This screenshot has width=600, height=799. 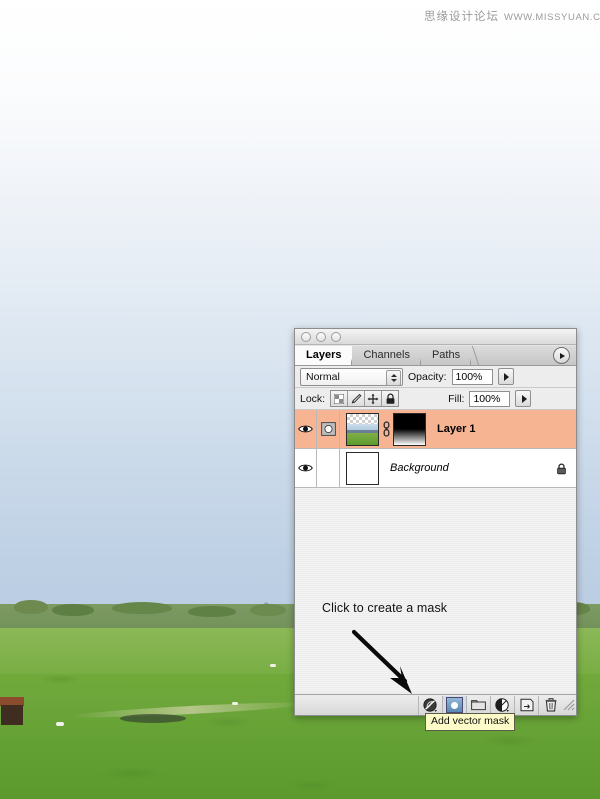 What do you see at coordinates (435, 337) in the screenshot?
I see `palette-titlebar` at bounding box center [435, 337].